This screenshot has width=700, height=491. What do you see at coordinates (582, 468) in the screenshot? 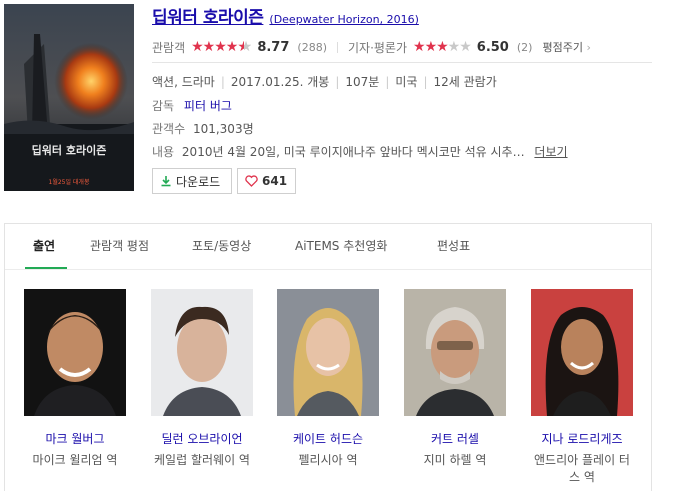
I see `cast-role: 앤드리아 플레이 터스 역` at bounding box center [582, 468].